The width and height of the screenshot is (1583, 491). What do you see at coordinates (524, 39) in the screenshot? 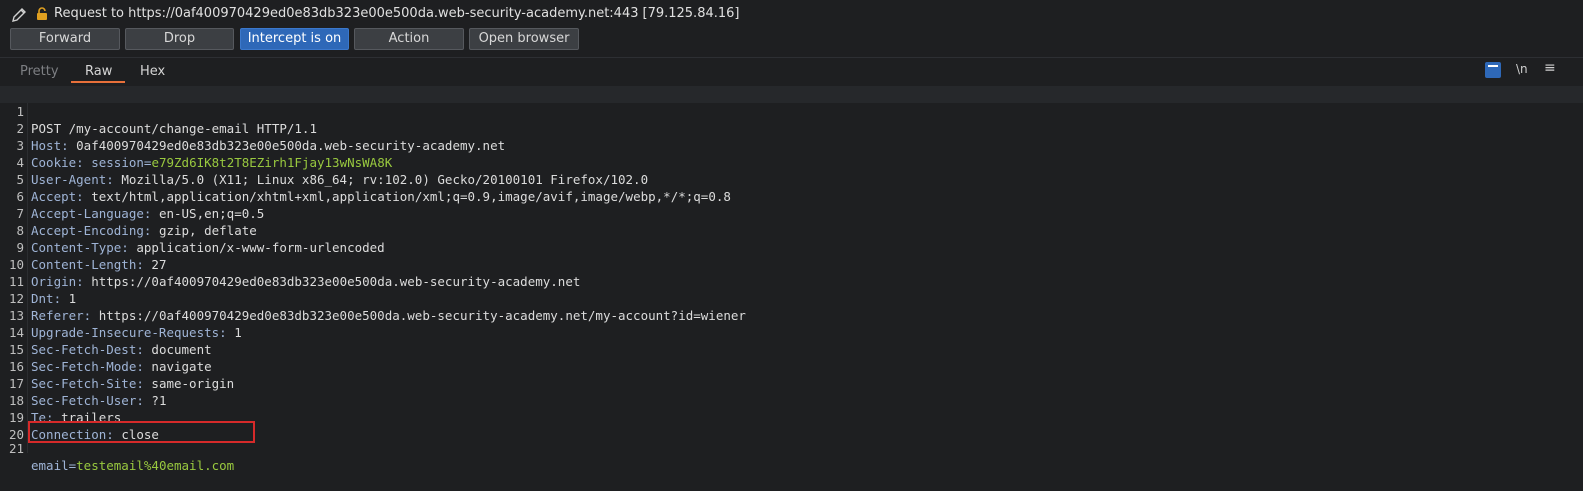
I see `open-browser-button: Open browser` at bounding box center [524, 39].